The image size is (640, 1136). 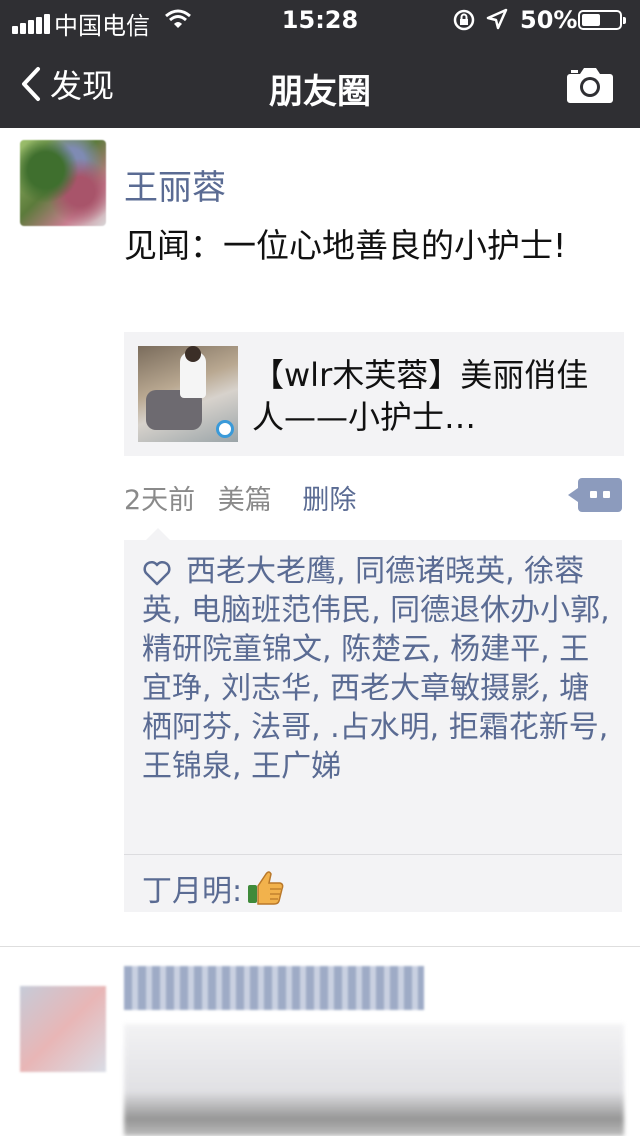 I want to click on next-post-content-redacted, so click(x=374, y=1080).